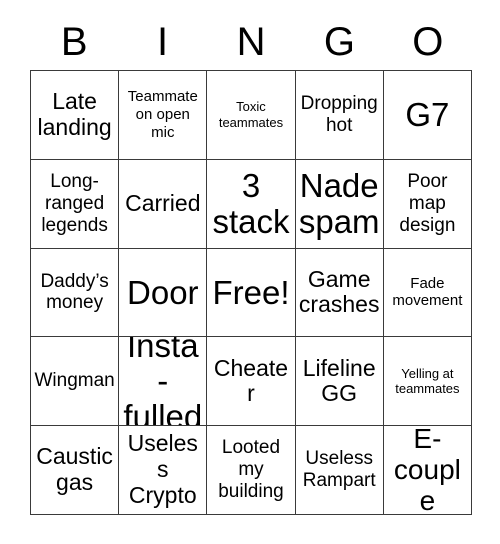 Image resolution: width=500 pixels, height=544 pixels. I want to click on bingo-cell: Wingman, so click(75, 382).